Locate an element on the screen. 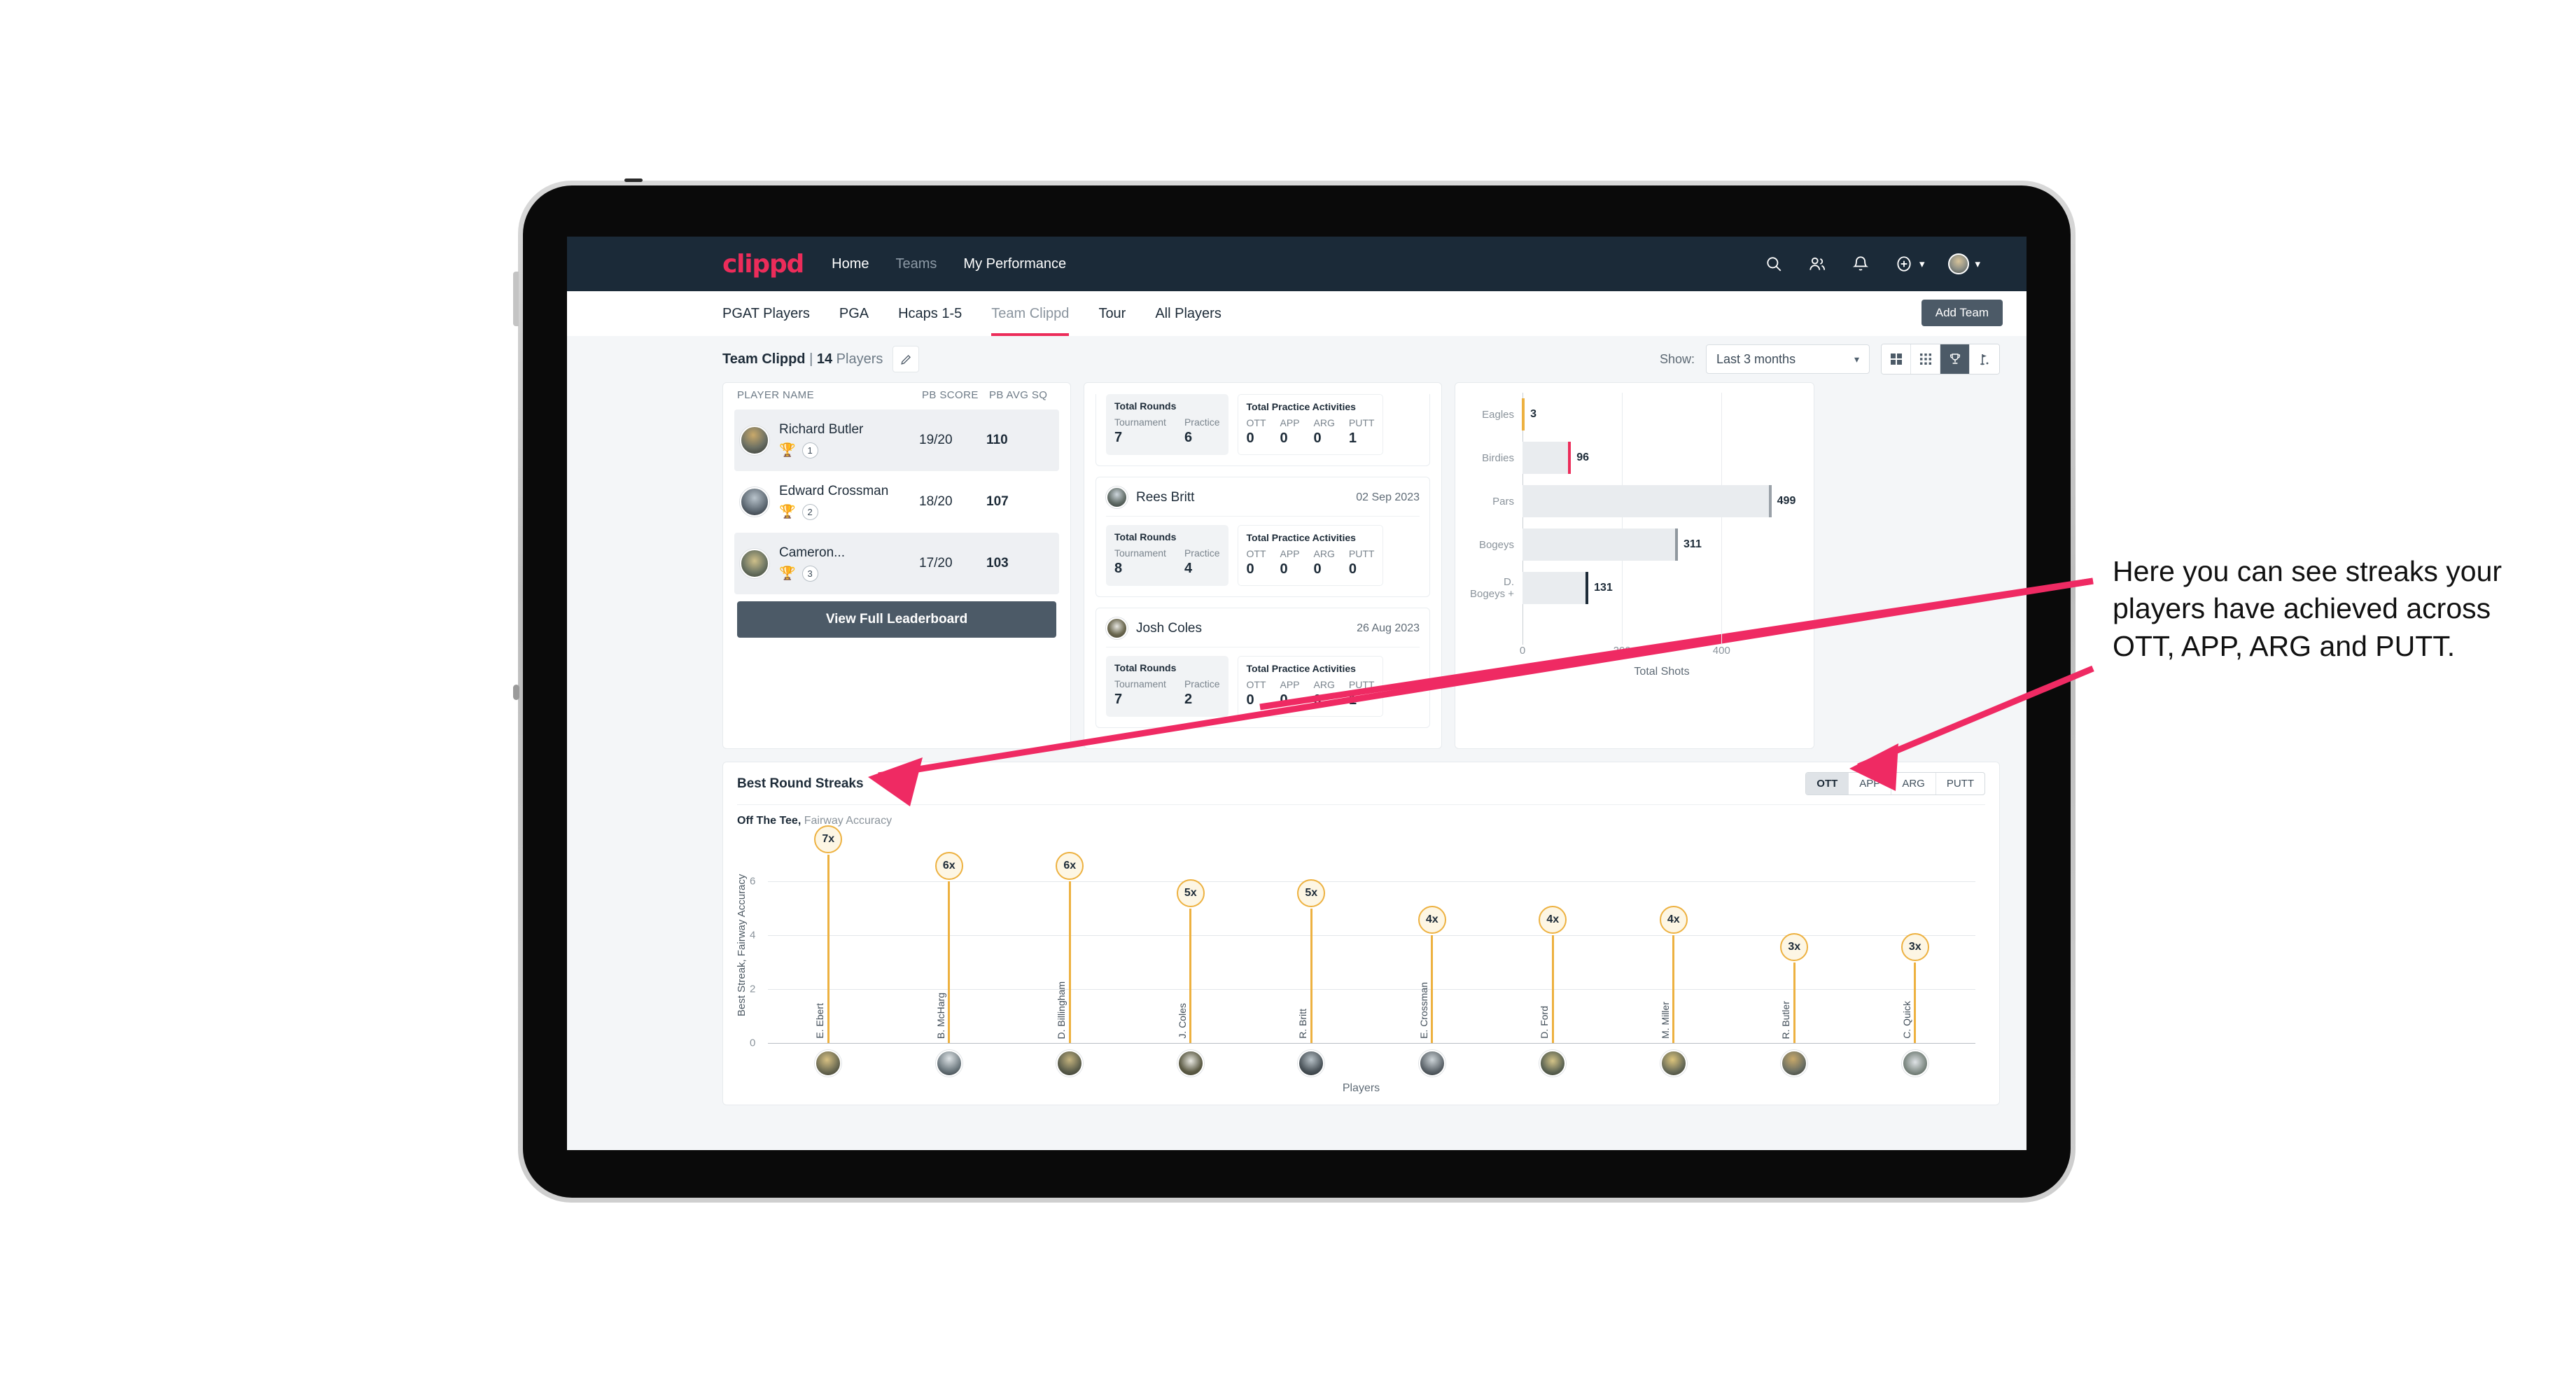  streak-player-label: C. Quick is located at coordinates (1906, 1020).